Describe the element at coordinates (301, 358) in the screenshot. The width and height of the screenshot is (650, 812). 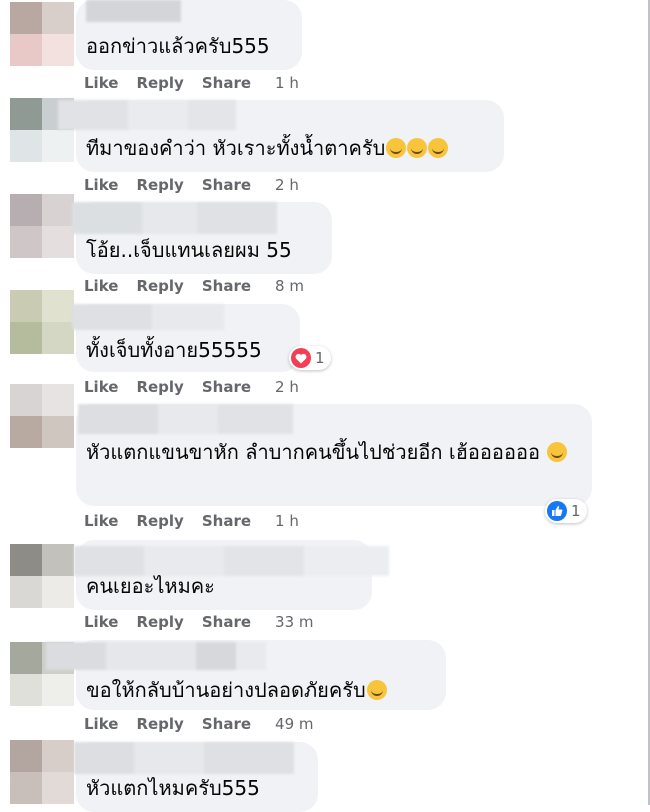
I see `heart-reaction-icon` at that location.